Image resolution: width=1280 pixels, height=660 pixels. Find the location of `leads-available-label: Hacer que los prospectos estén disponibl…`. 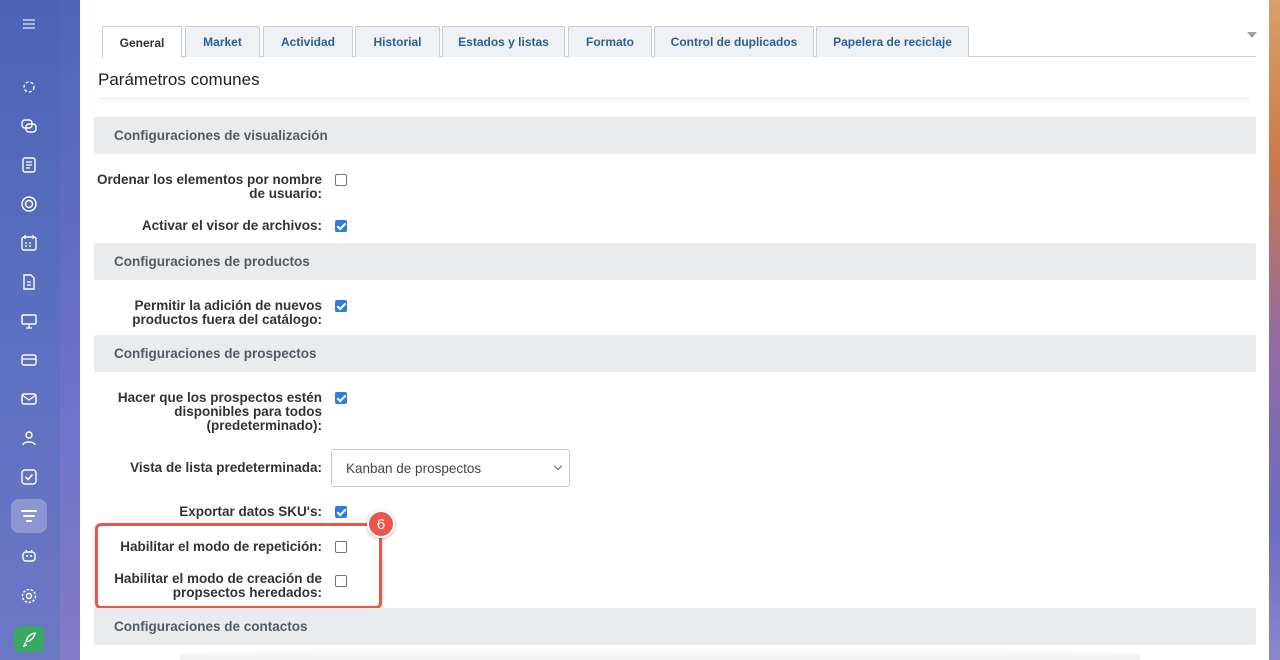

leads-available-label: Hacer que los prospectos estén disponibl… is located at coordinates (219, 411).